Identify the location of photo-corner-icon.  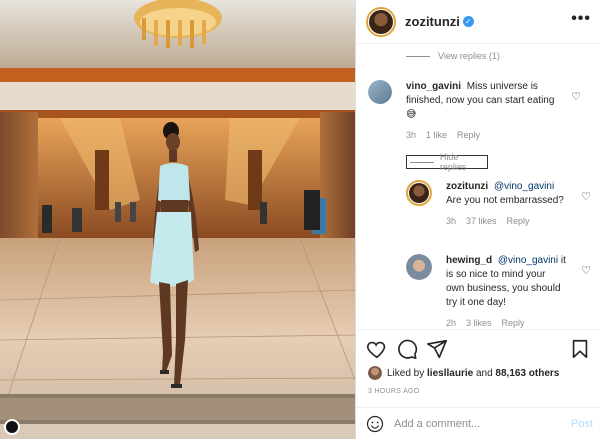
(12, 427).